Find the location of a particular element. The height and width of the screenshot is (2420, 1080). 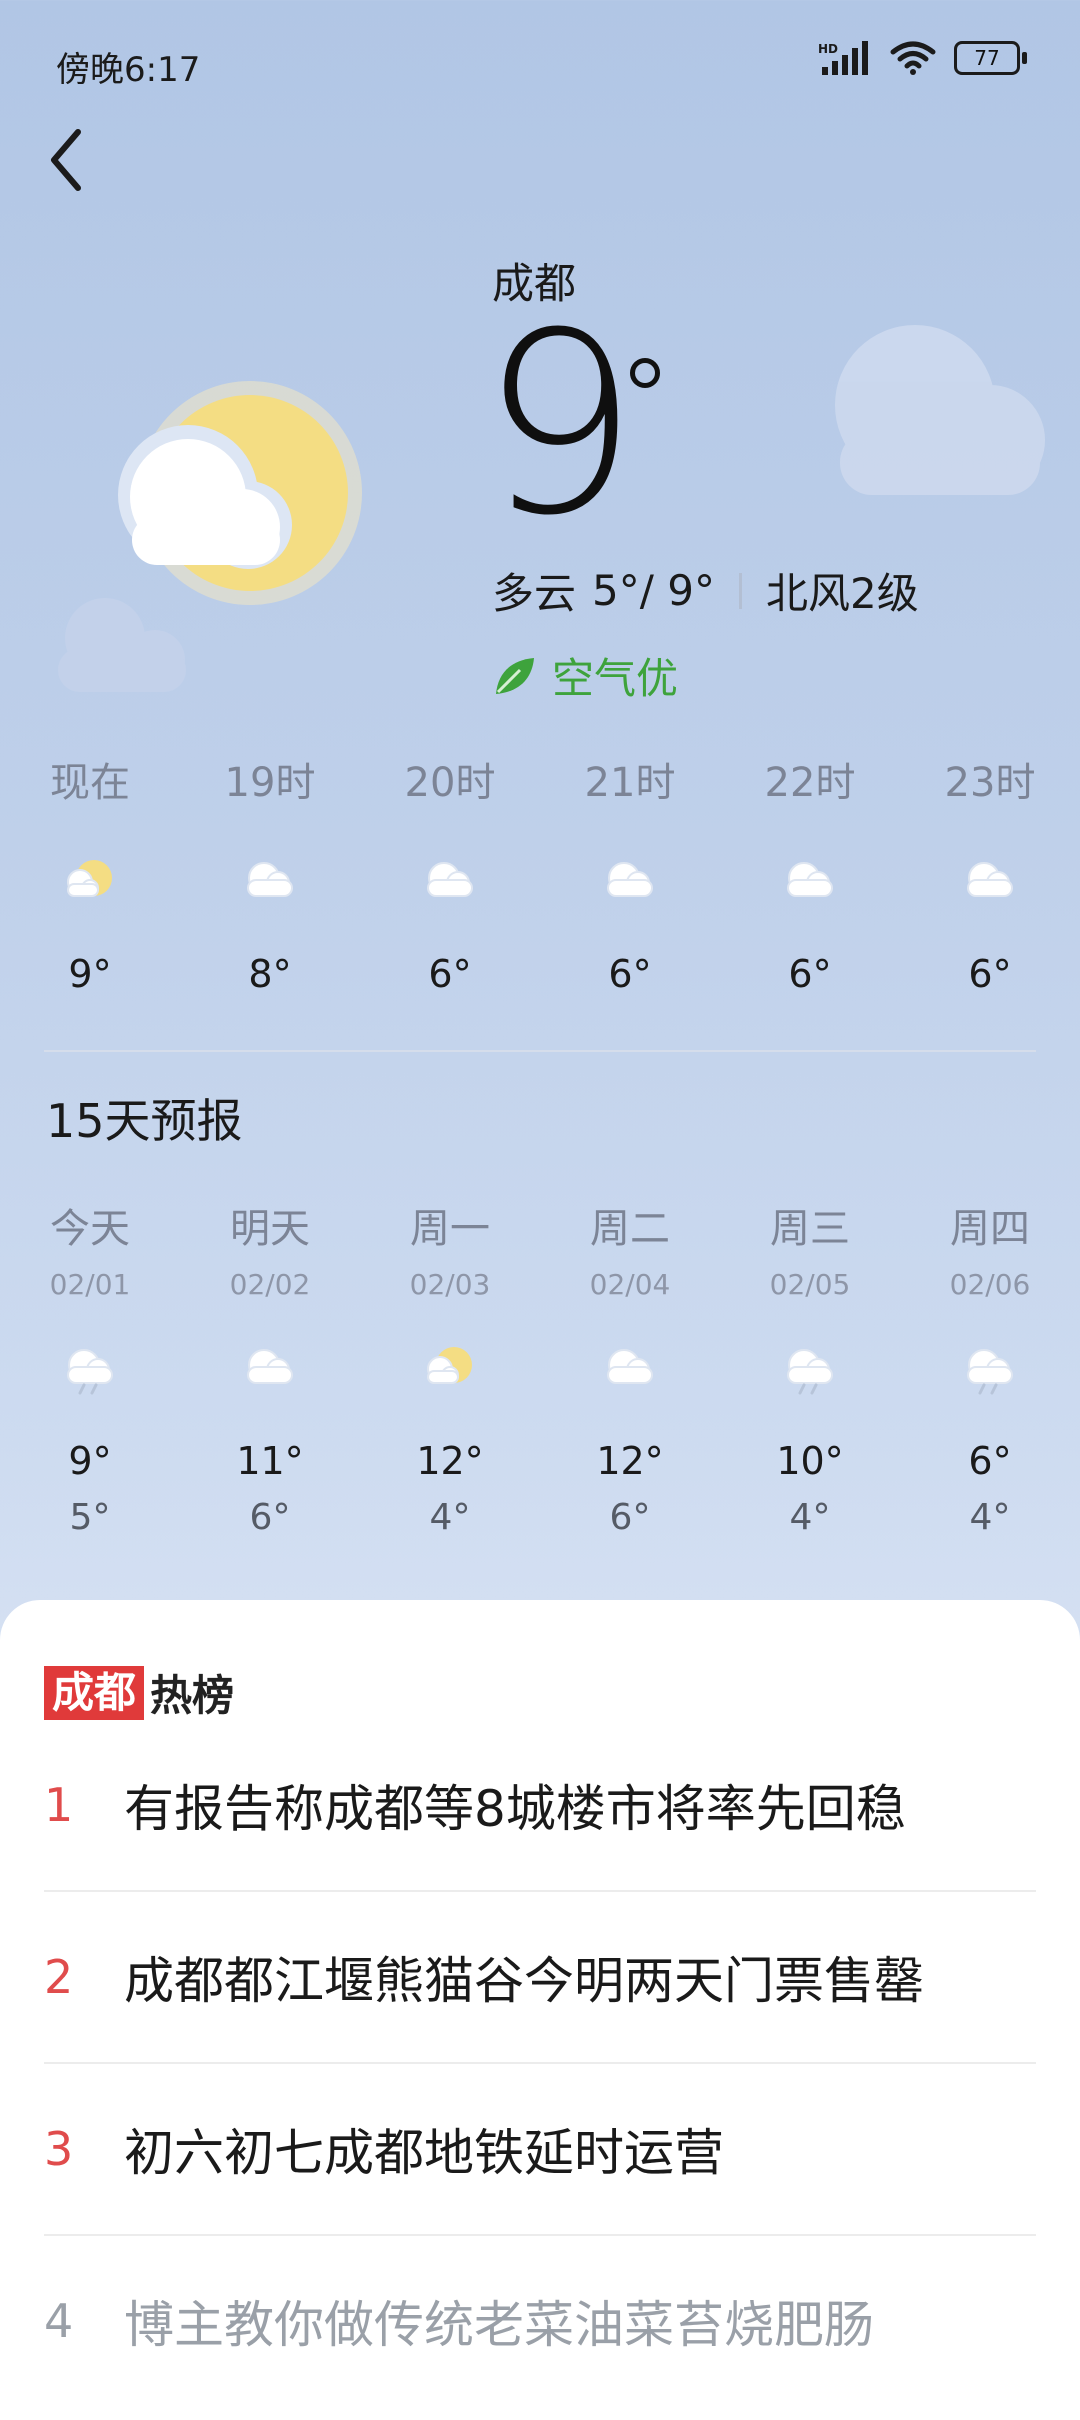

hot-rank: 3 is located at coordinates (59, 2149).